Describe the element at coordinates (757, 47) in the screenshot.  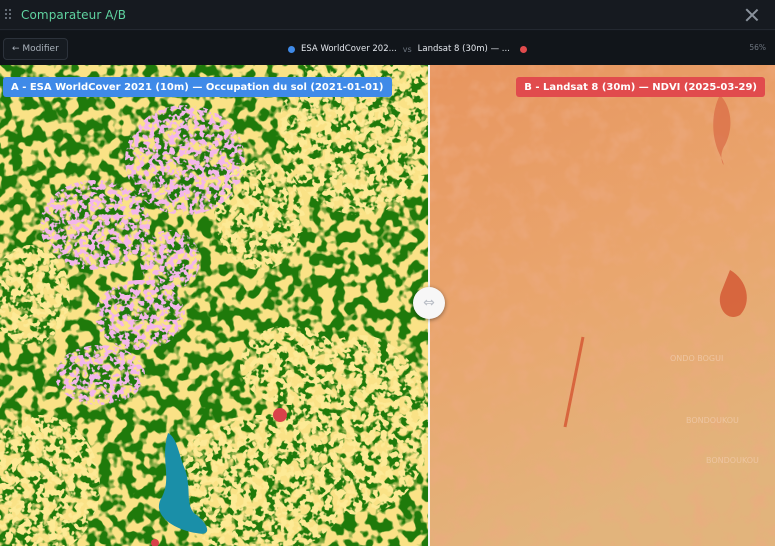
I see `zoom-level: 56%` at that location.